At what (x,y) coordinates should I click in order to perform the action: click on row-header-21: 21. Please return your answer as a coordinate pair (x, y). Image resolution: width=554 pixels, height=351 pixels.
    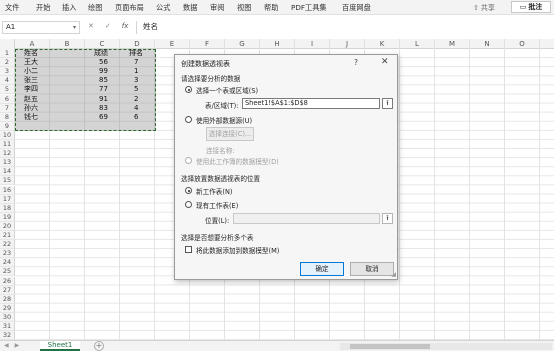
    Looking at the image, I should click on (7, 236).